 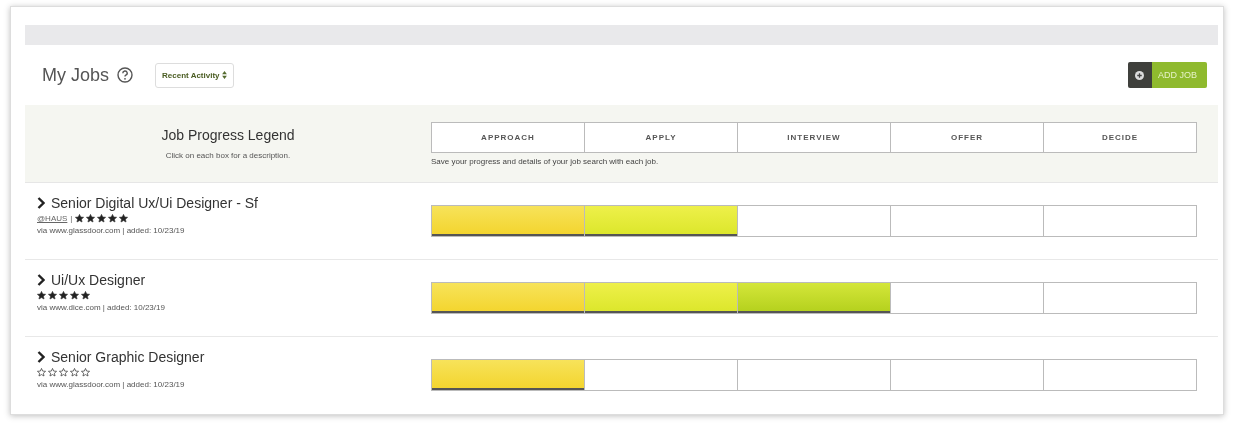 What do you see at coordinates (661, 137) in the screenshot?
I see `stage-tab: APPLY` at bounding box center [661, 137].